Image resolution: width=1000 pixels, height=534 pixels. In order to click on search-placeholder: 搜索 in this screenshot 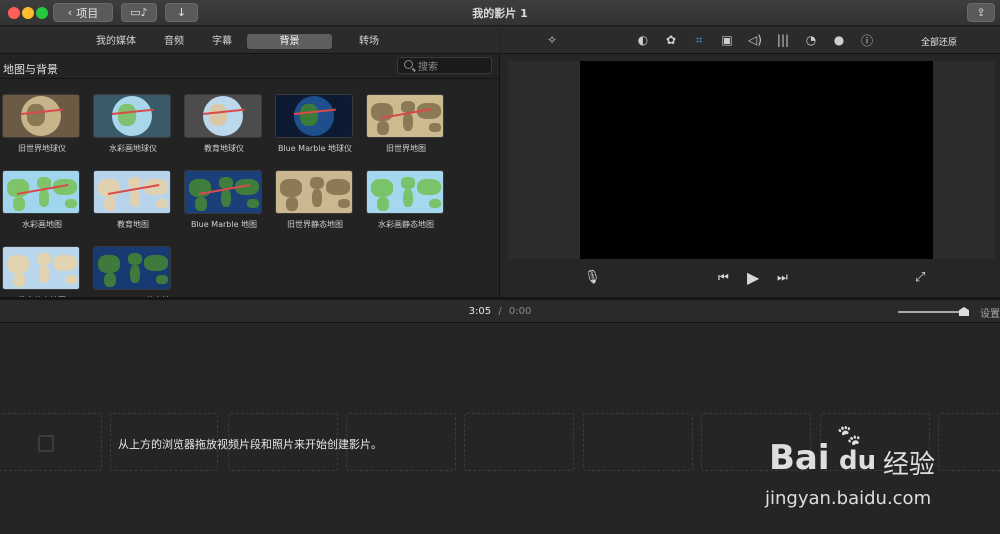, I will do `click(428, 67)`.